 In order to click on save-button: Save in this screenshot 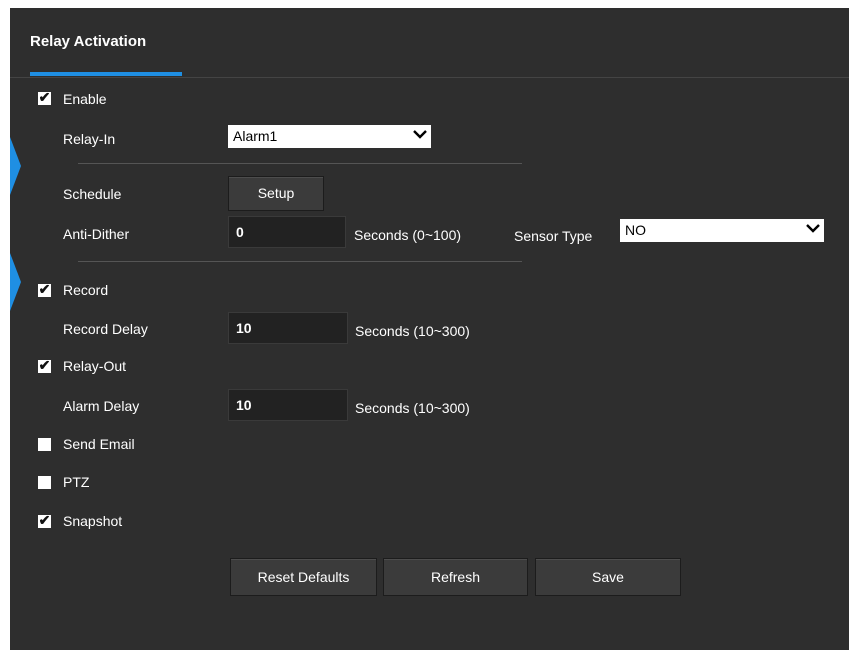, I will do `click(608, 577)`.